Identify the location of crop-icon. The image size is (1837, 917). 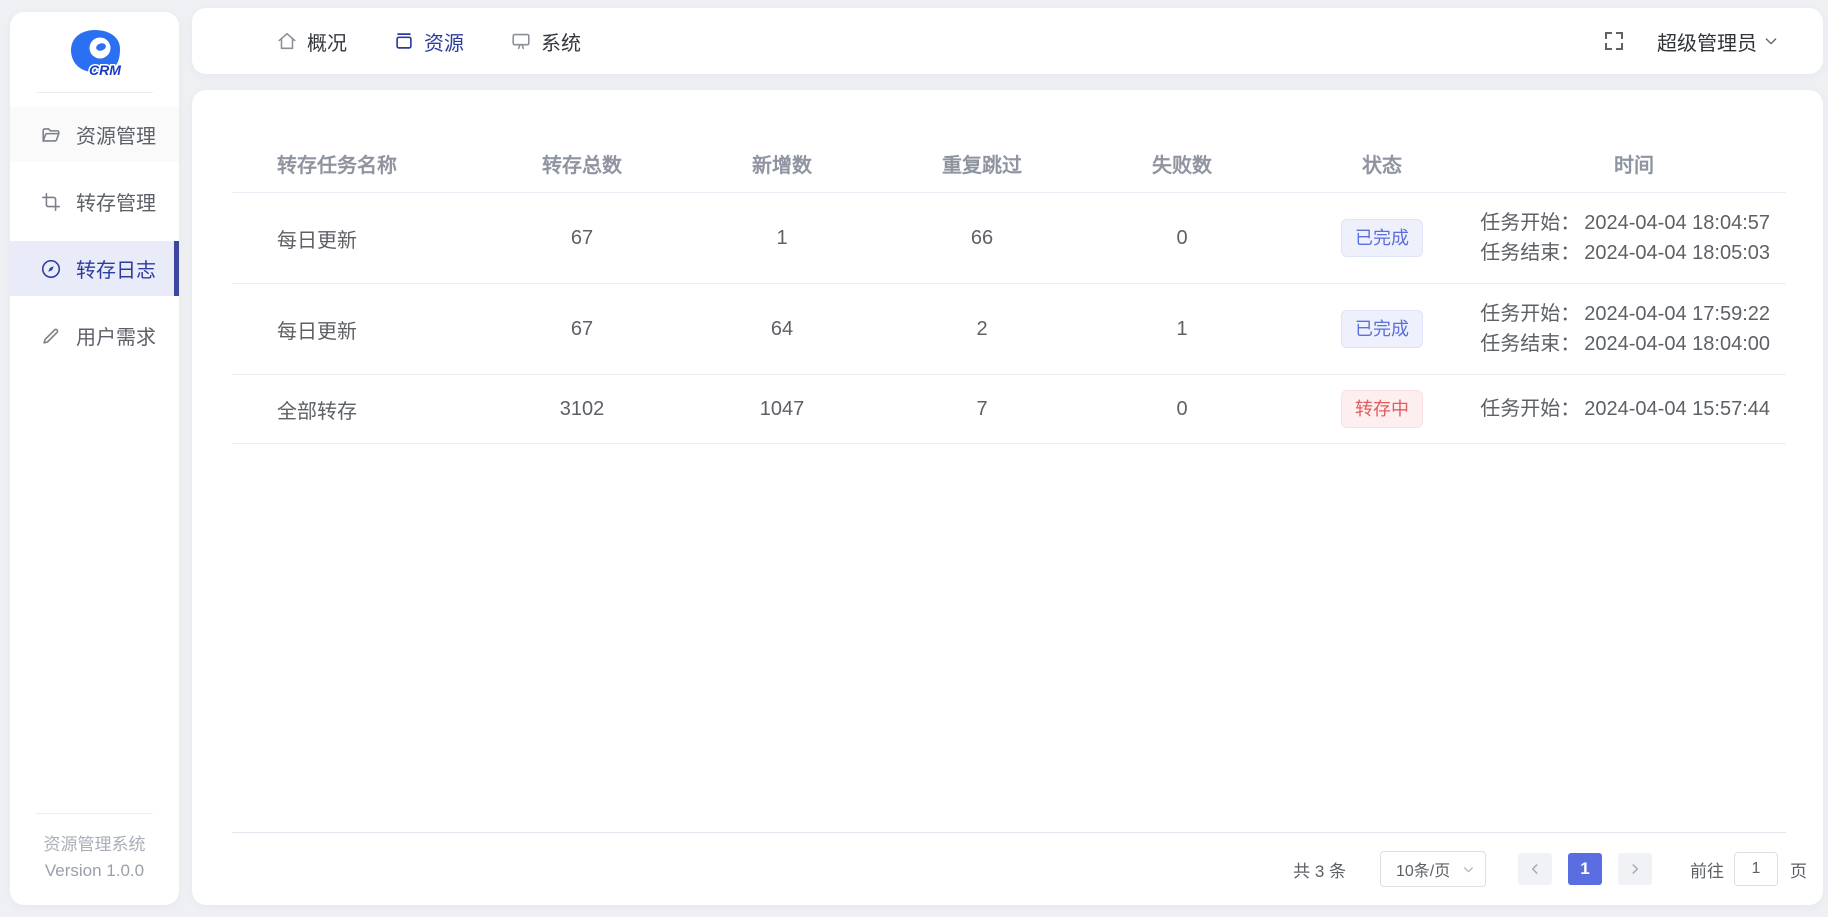
(51, 202).